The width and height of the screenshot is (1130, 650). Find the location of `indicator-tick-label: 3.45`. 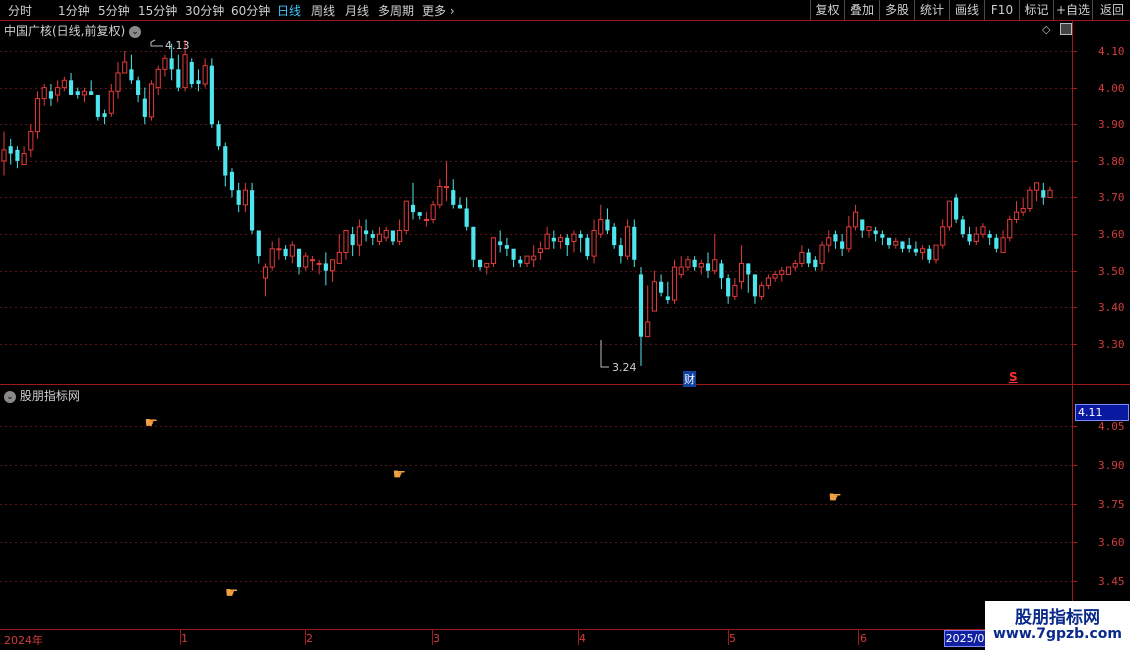

indicator-tick-label: 3.45 is located at coordinates (1111, 581).